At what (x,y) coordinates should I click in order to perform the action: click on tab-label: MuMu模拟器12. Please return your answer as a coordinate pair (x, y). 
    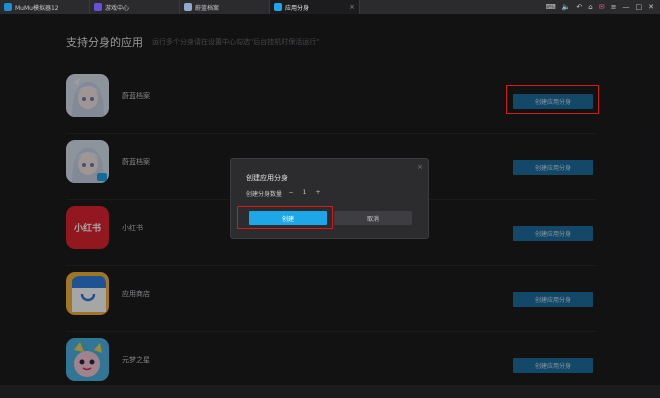
    Looking at the image, I should click on (37, 8).